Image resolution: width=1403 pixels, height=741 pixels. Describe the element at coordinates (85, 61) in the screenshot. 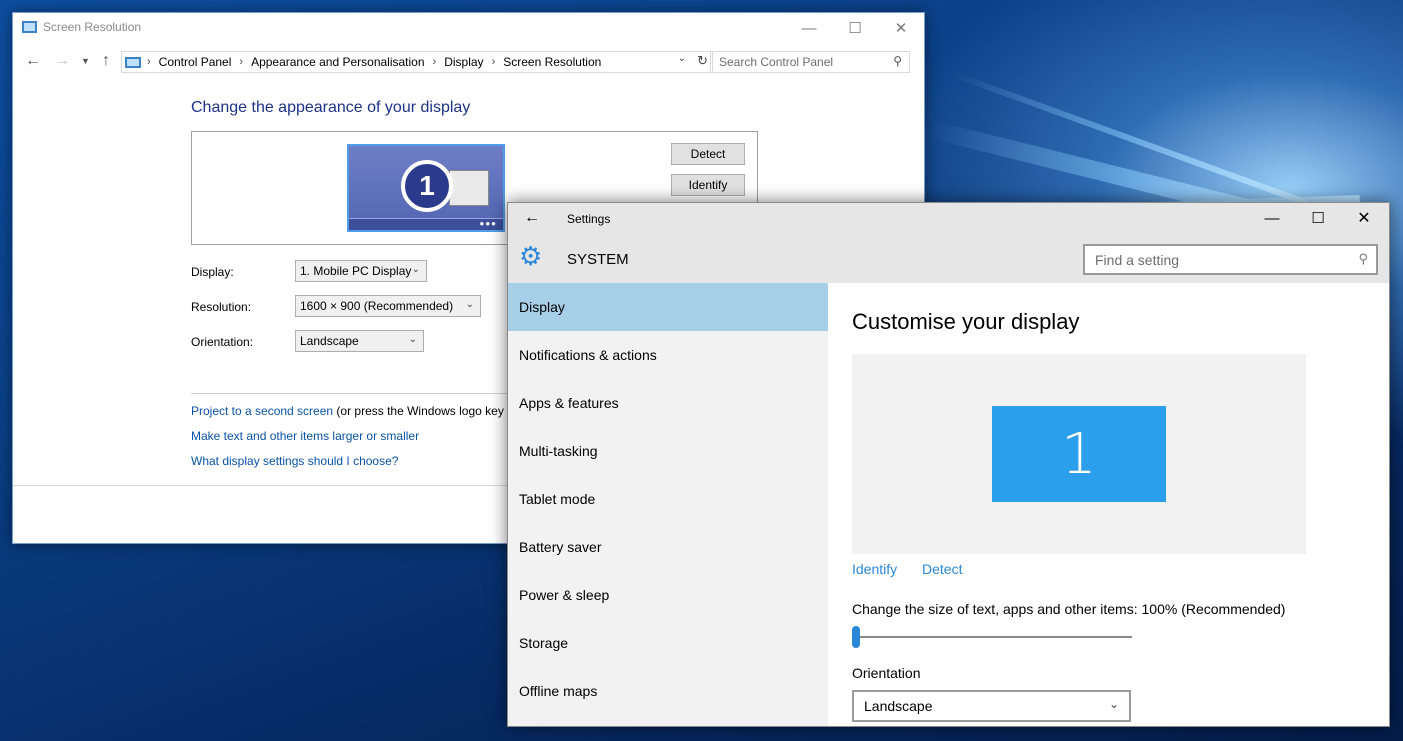

I see `recent-locations-chevron-icon: ▼` at that location.